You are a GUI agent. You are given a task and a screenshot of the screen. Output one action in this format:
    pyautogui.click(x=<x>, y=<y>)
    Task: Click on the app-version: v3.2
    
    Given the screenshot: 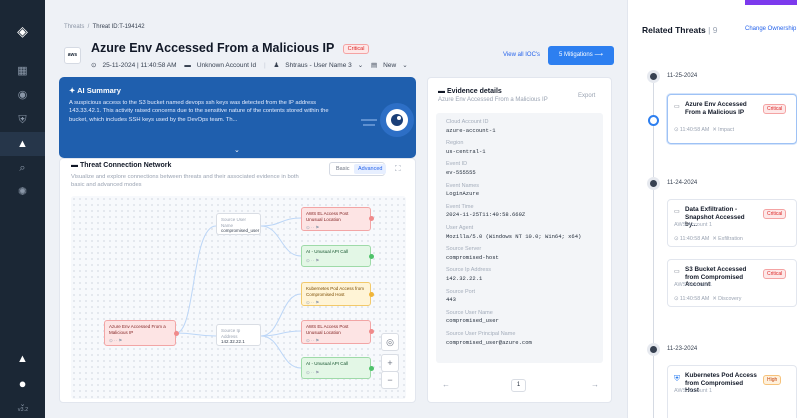 What is the action you would take?
    pyautogui.click(x=23, y=410)
    